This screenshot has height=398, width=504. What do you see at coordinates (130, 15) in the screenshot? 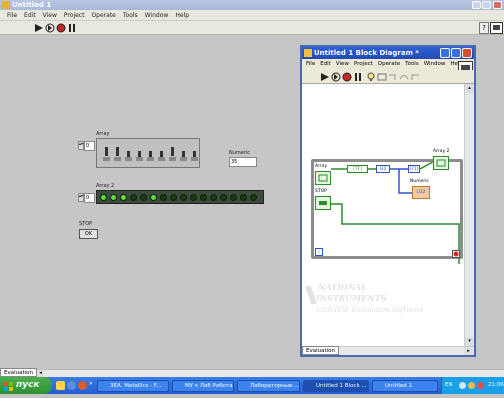
I see `menu-tools: Tools` at bounding box center [130, 15].